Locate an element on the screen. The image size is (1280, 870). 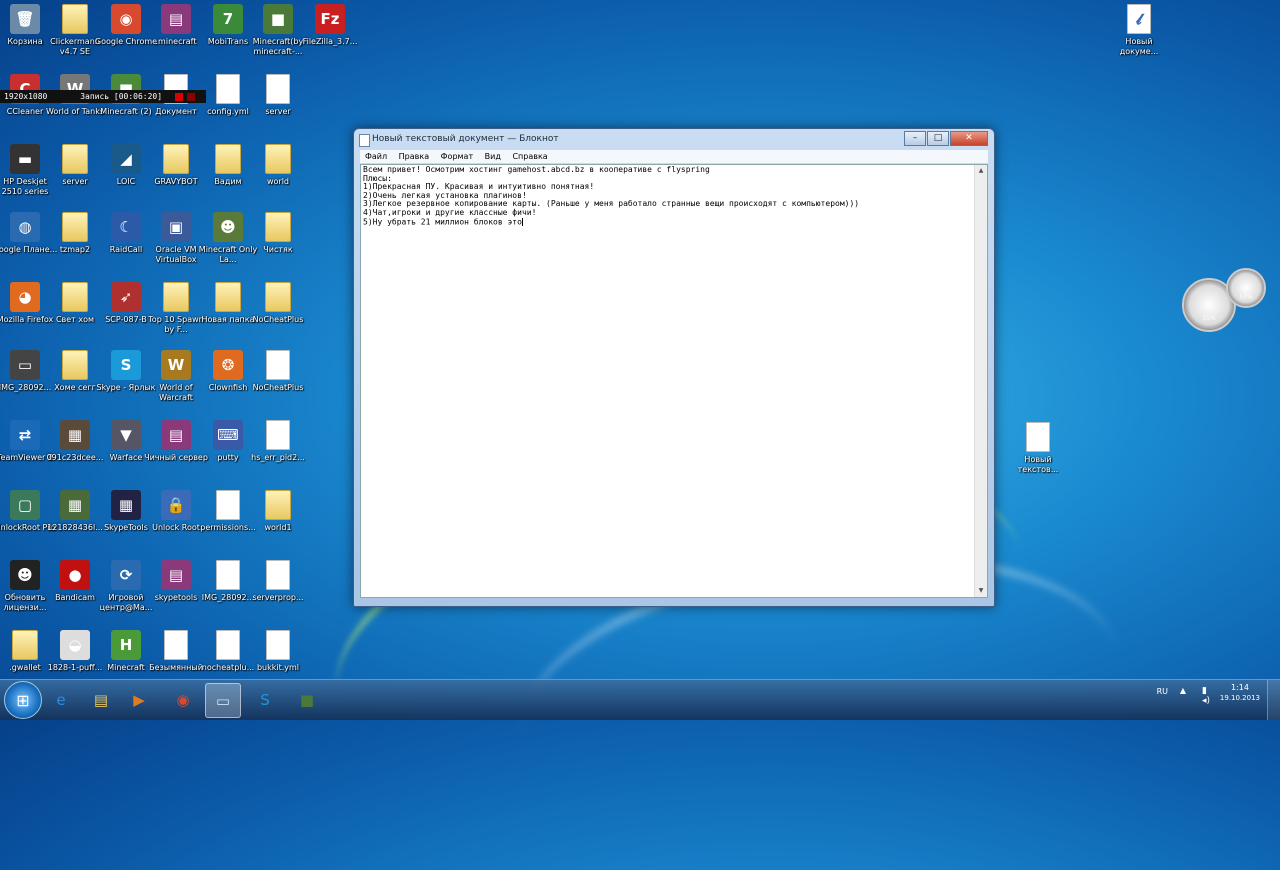
app-icon: H is located at coordinates (126, 645).